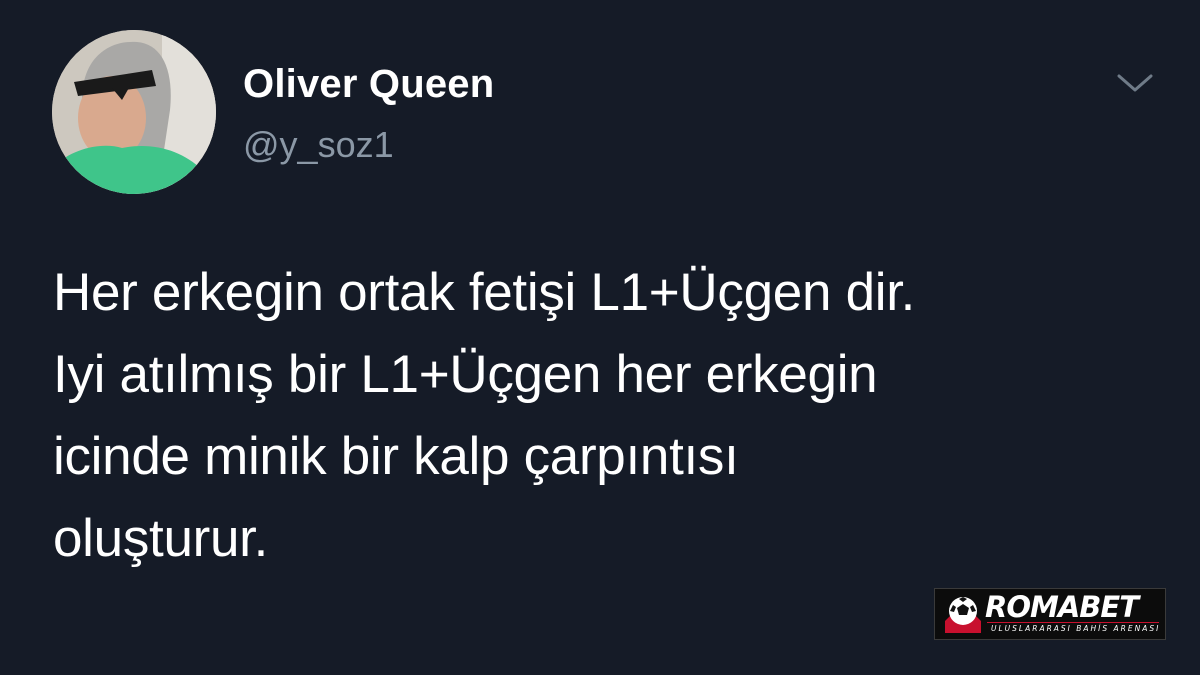 The width and height of the screenshot is (1200, 675). What do you see at coordinates (318, 145) in the screenshot?
I see `author-handle: @y_soz1` at bounding box center [318, 145].